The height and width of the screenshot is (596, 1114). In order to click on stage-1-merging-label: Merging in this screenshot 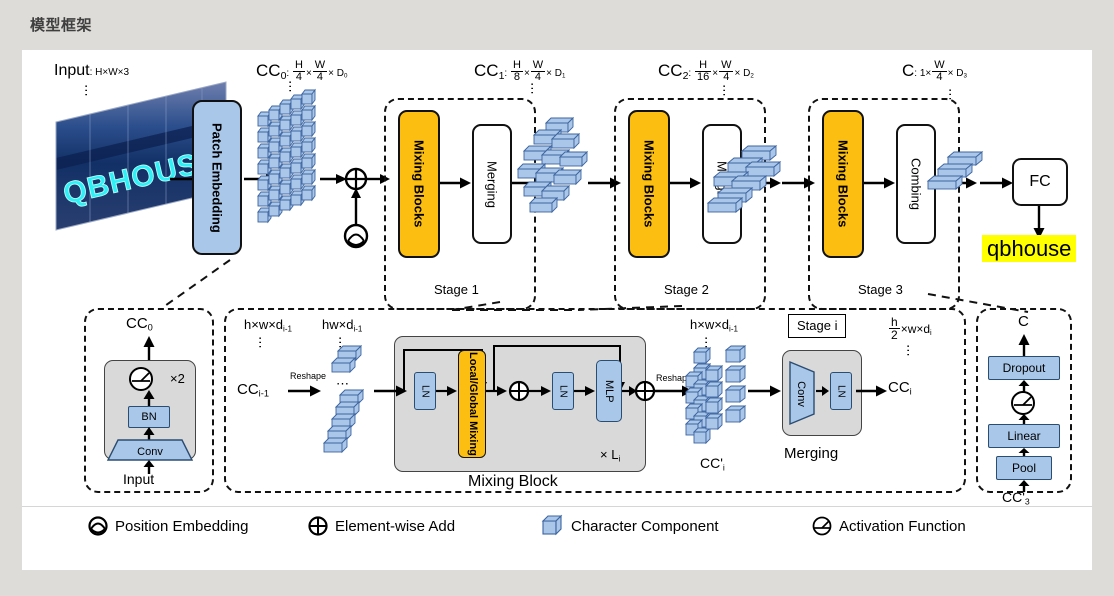, I will do `click(492, 184)`.